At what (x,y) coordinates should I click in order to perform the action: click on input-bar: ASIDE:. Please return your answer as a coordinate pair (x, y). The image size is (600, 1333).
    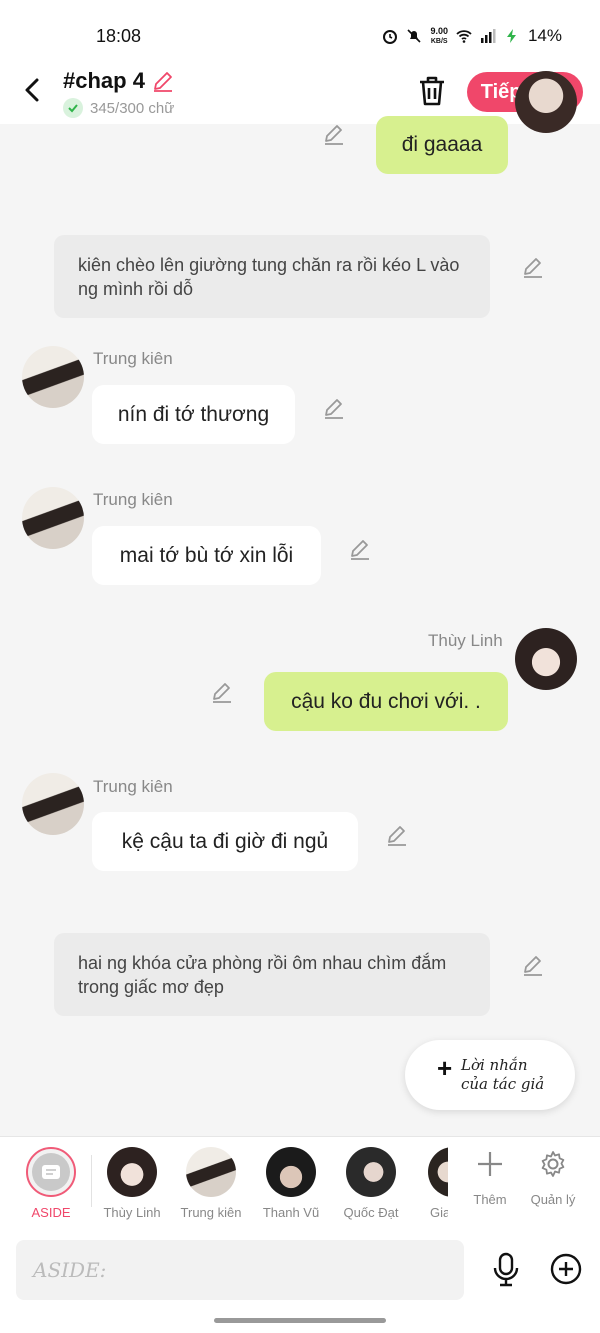
    Looking at the image, I should click on (300, 1281).